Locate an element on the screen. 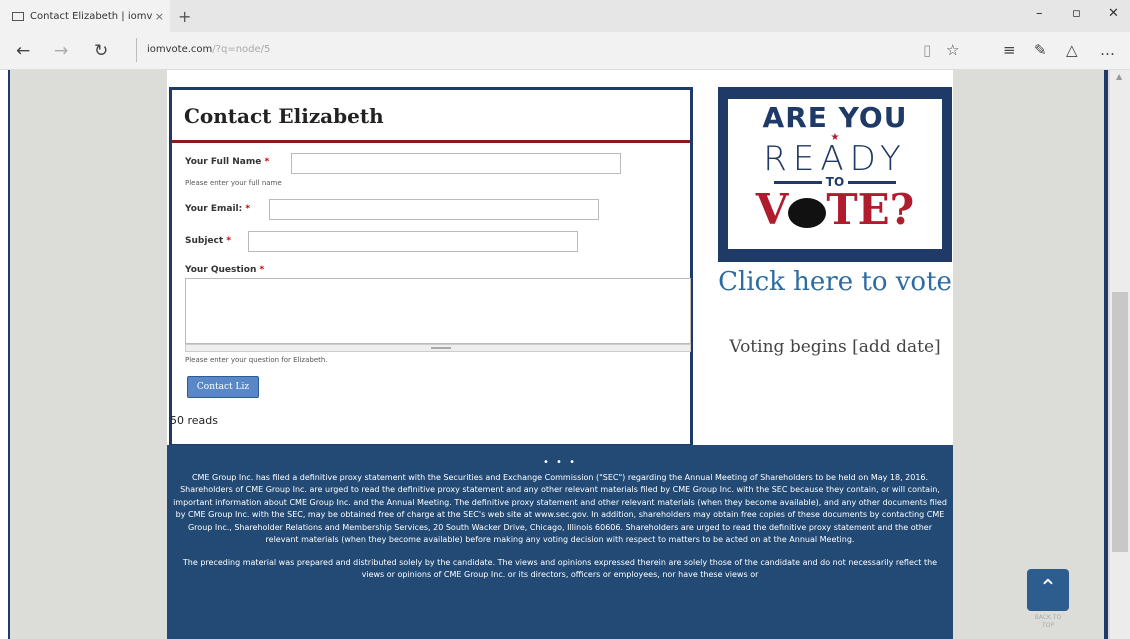 The image size is (1130, 639). right-border is located at coordinates (1106, 354).